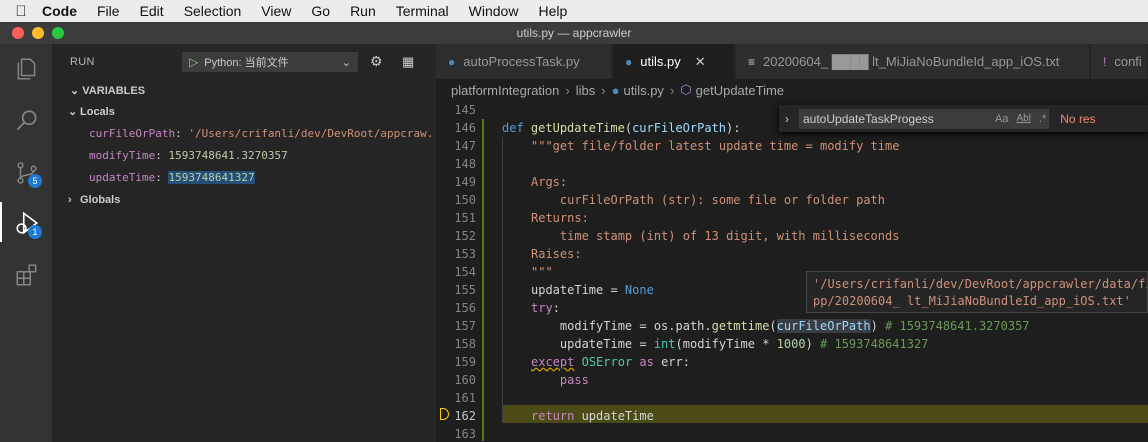 This screenshot has width=1148, height=442. I want to click on extensions-icon, so click(27, 275).